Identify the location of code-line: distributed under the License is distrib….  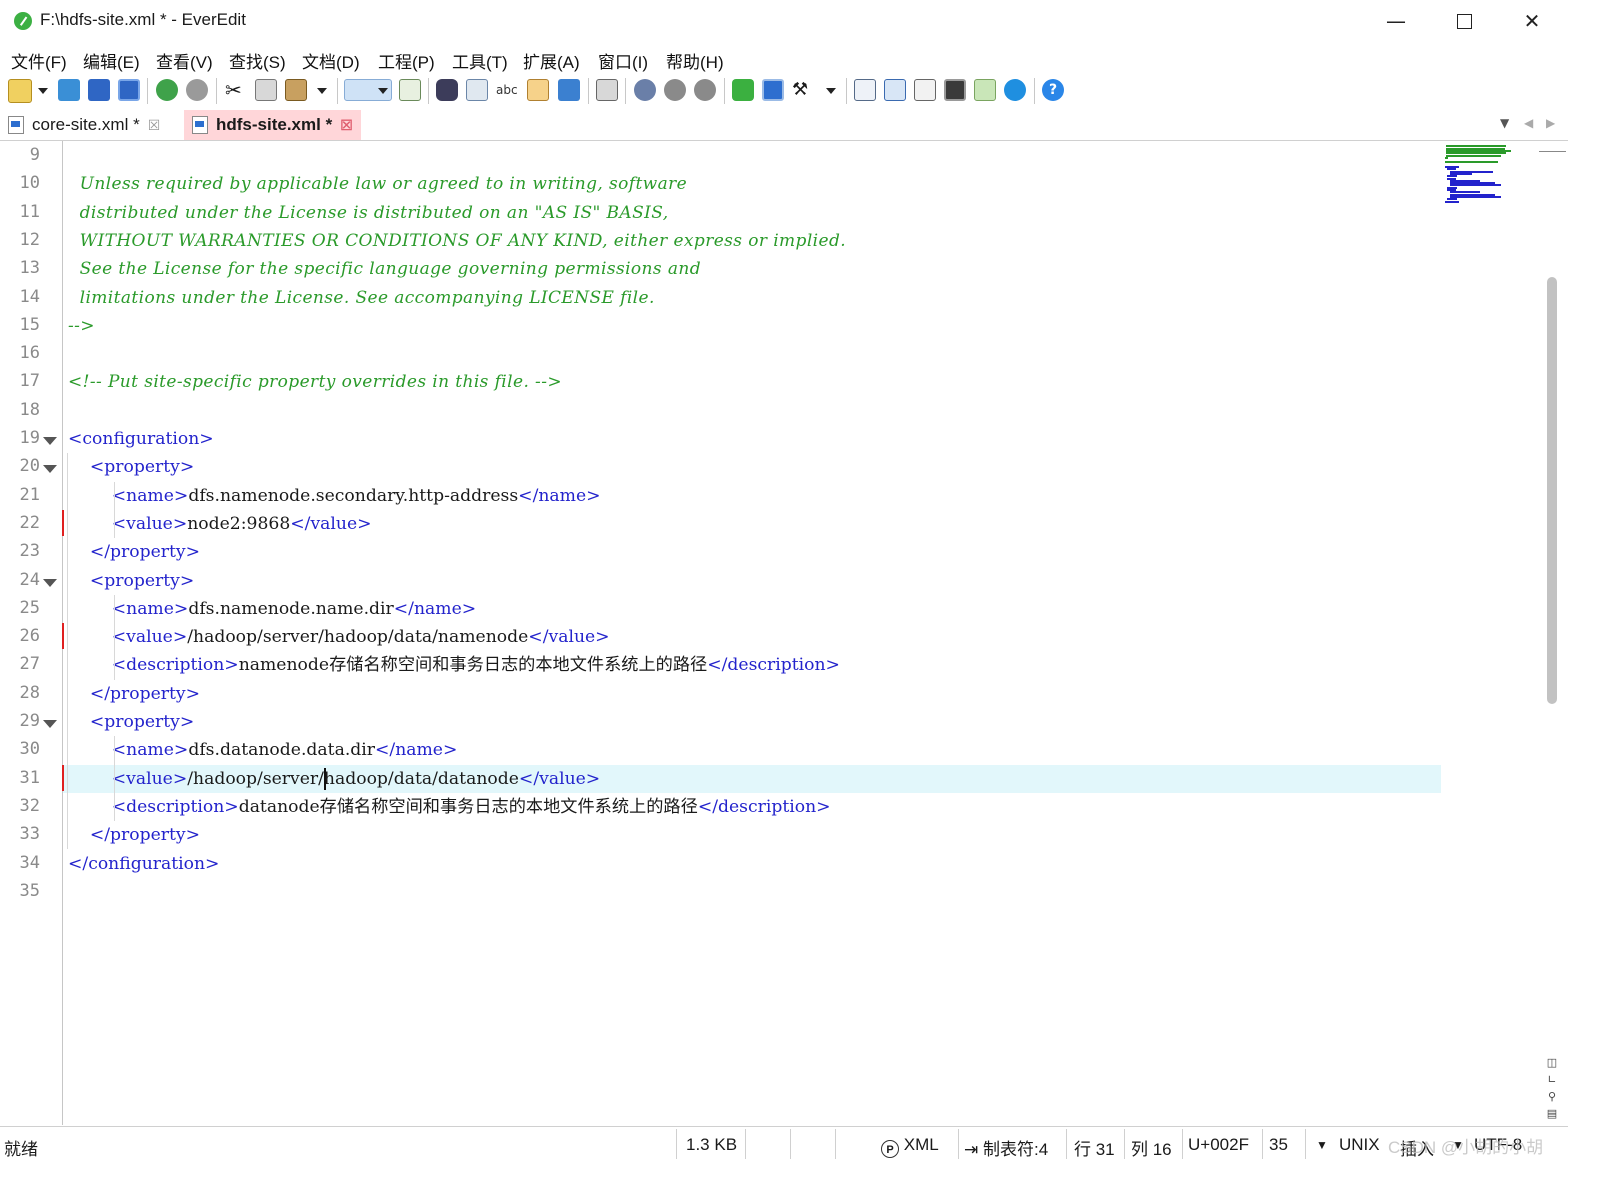
(368, 213).